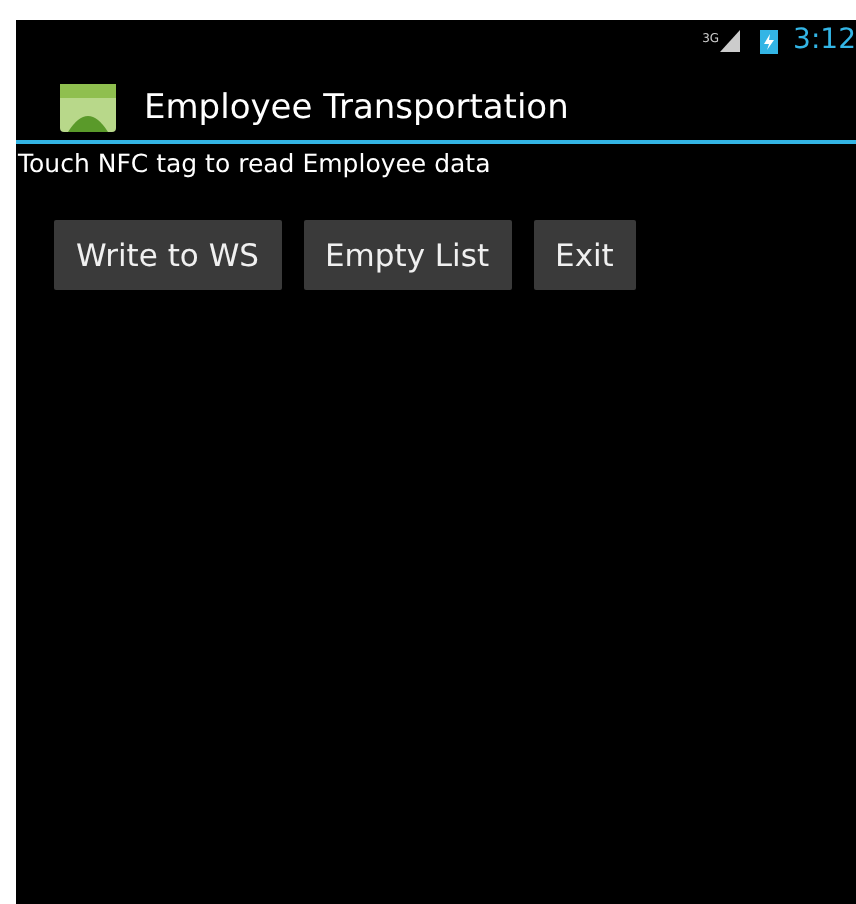 Image resolution: width=856 pixels, height=904 pixels. I want to click on action-button: Write to WS, so click(168, 255).